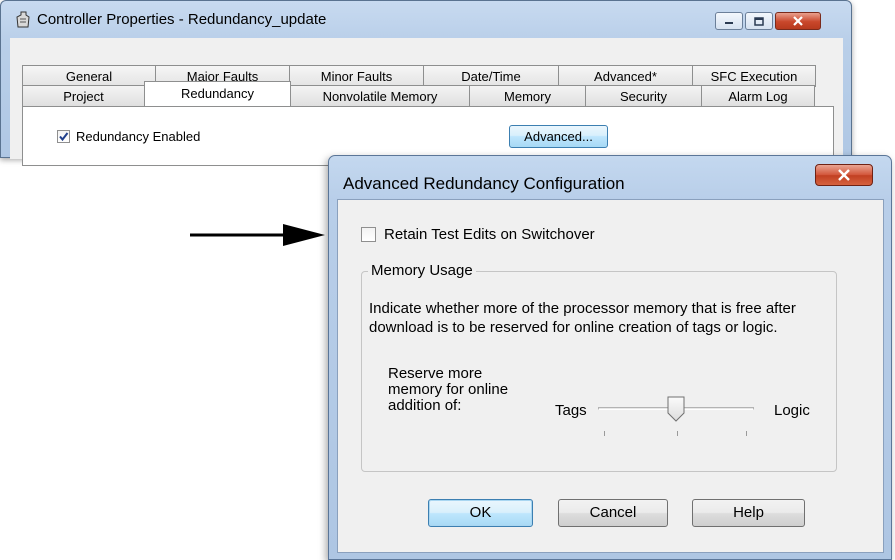 The width and height of the screenshot is (895, 560). Describe the element at coordinates (83, 96) in the screenshot. I see `tab-project: Project` at that location.